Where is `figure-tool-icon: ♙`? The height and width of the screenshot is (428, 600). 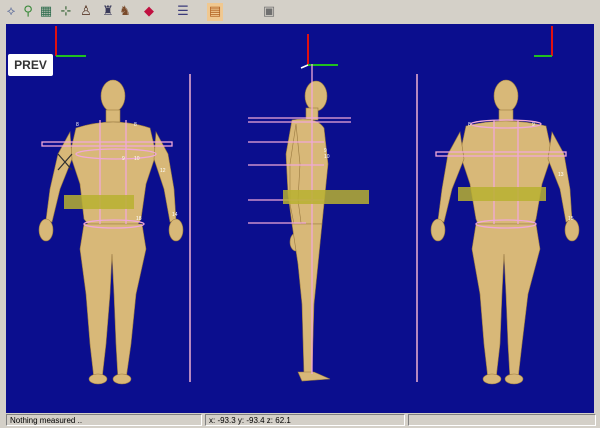 figure-tool-icon: ♙ is located at coordinates (86, 12).